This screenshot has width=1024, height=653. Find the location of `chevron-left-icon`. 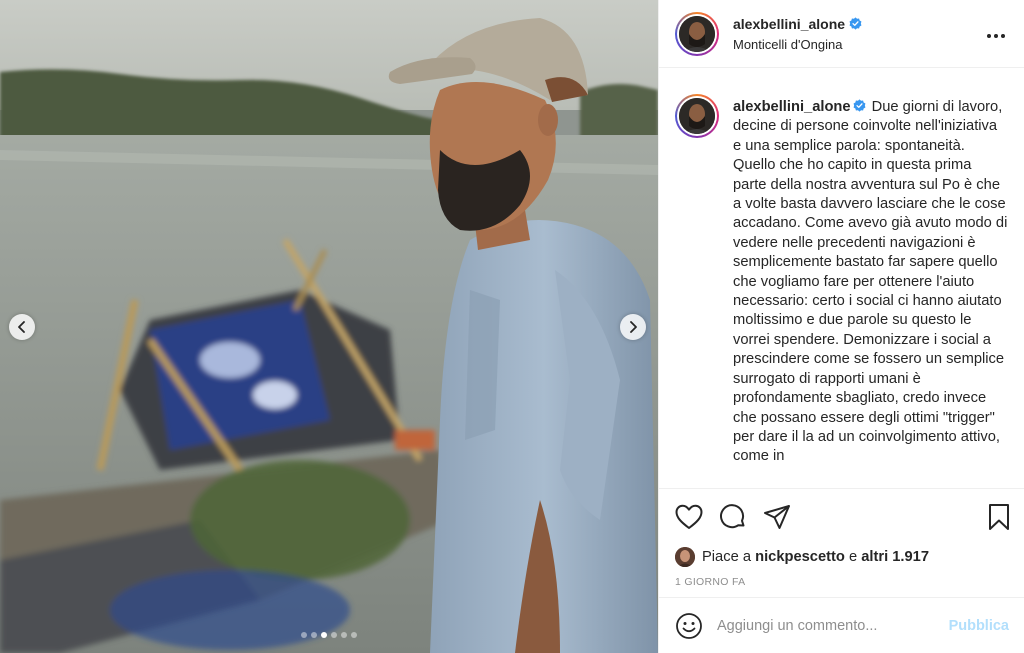

chevron-left-icon is located at coordinates (21, 327).